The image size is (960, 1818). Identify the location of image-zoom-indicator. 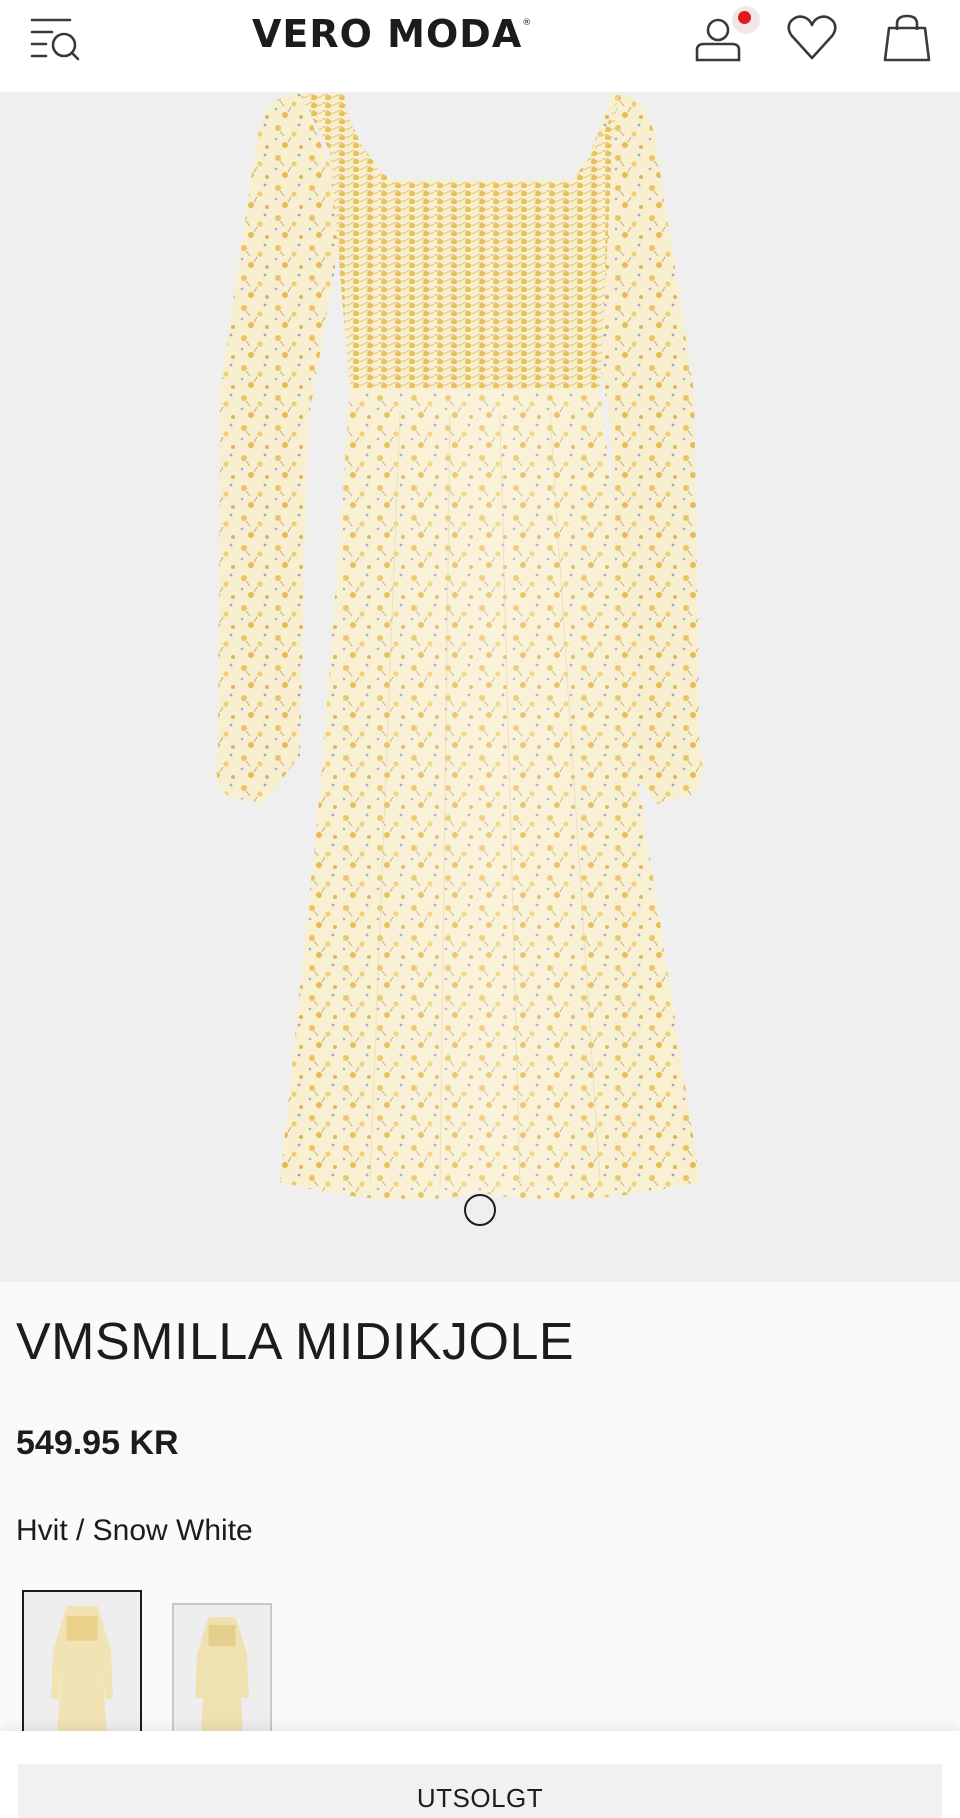
(480, 1210).